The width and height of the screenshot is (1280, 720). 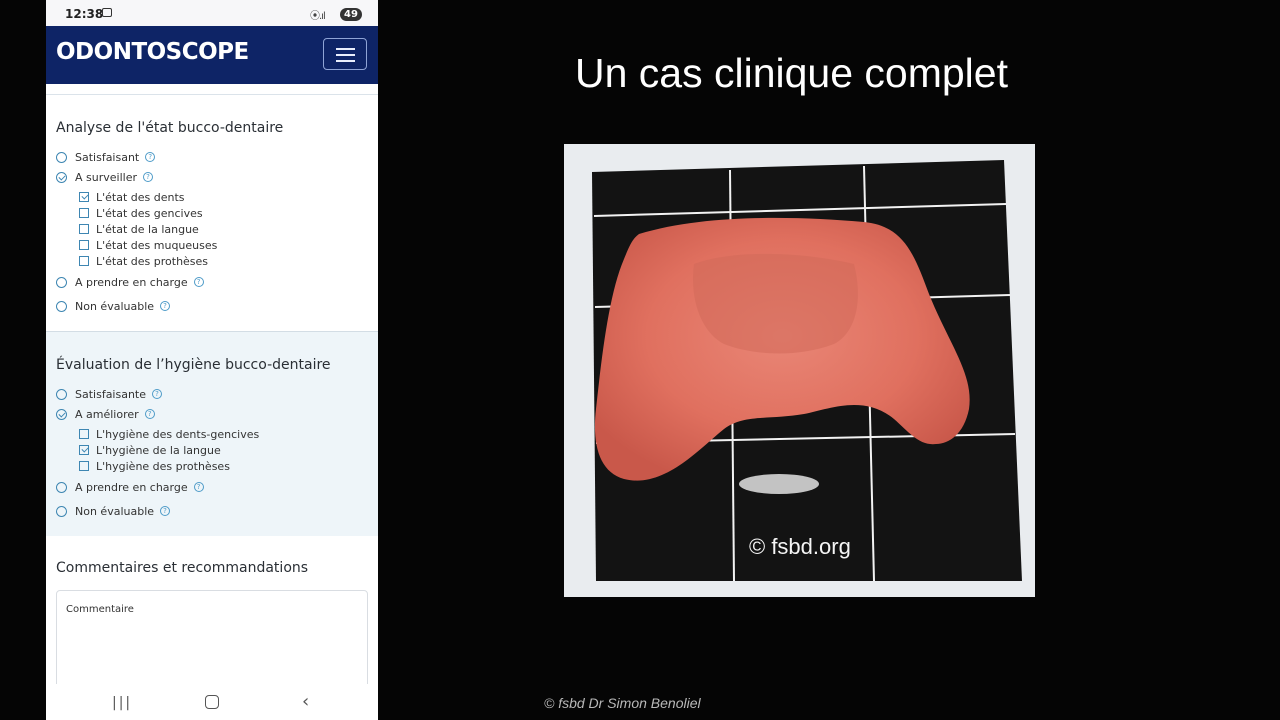 I want to click on checkbox-etat-dents: L'état des dents, so click(x=132, y=197).